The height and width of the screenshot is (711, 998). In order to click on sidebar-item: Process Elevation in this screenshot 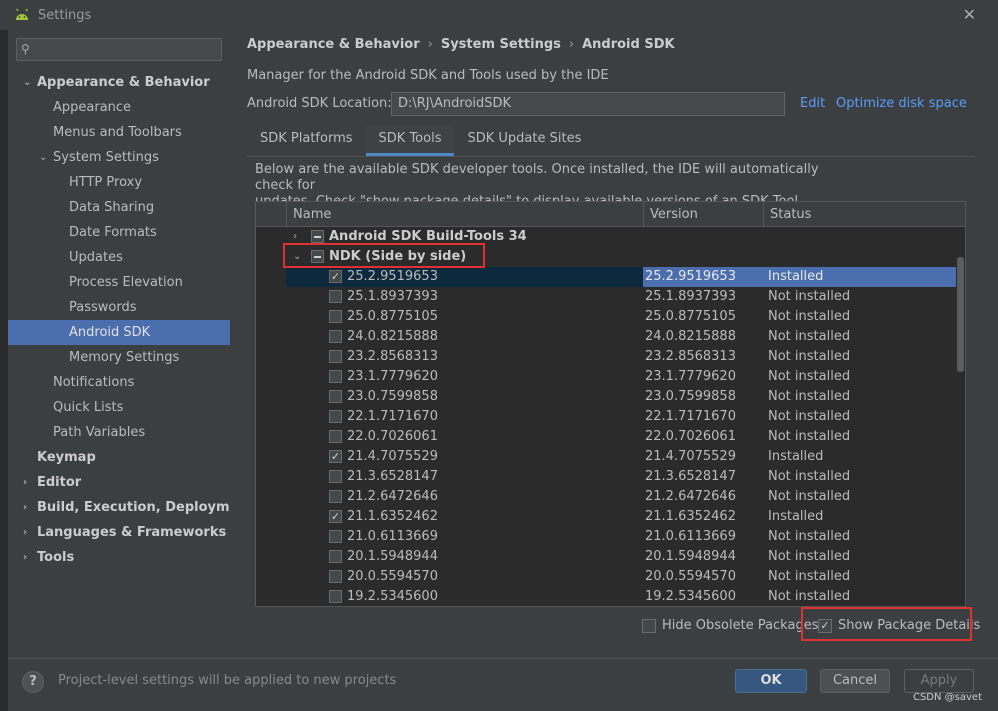, I will do `click(119, 282)`.